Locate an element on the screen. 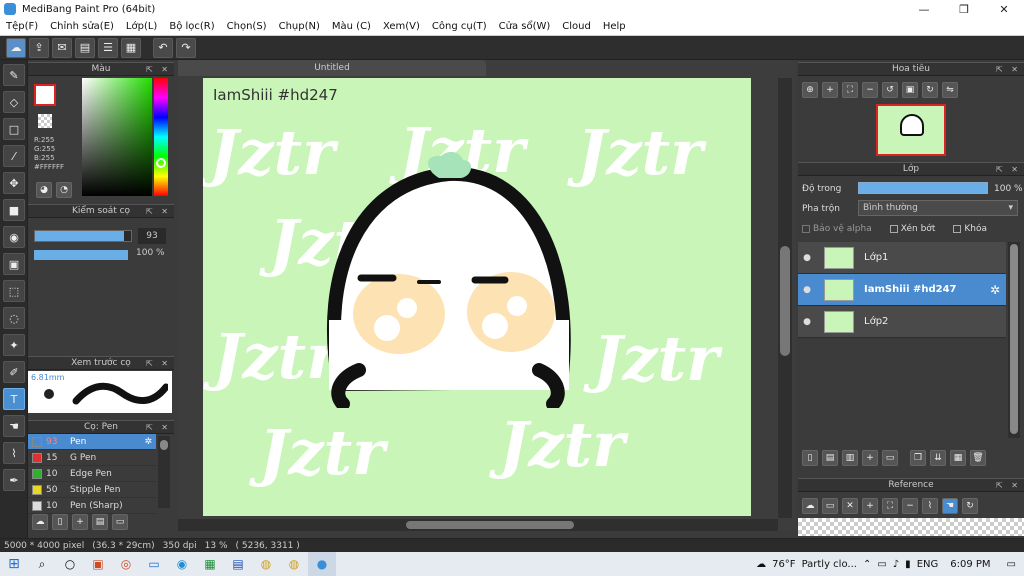 Image resolution: width=1024 pixels, height=576 pixels. task-view-icon: ○ is located at coordinates (70, 564).